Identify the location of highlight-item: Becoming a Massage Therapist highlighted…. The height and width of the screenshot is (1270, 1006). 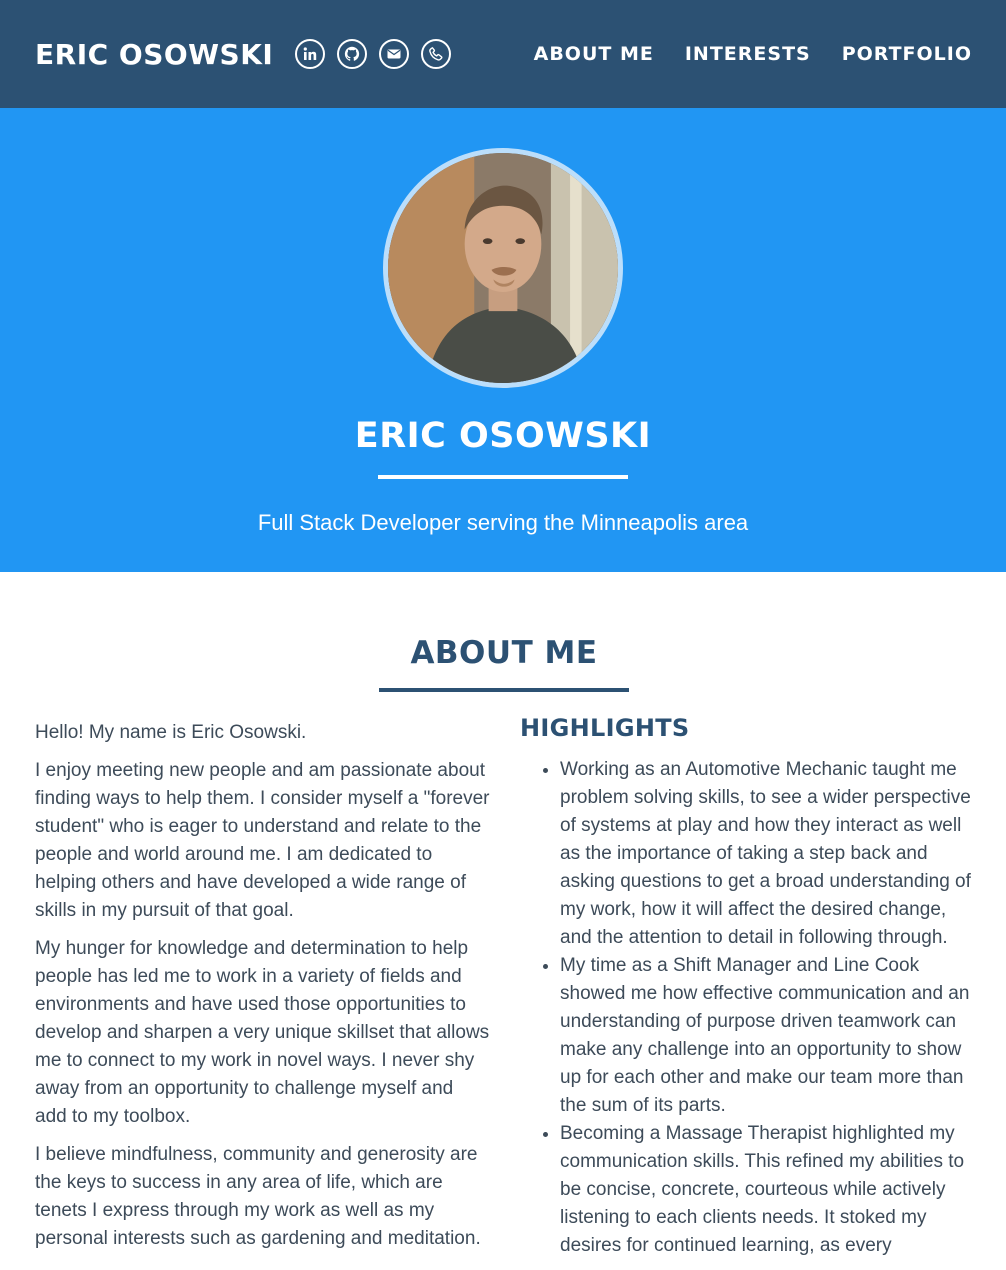
(766, 1190).